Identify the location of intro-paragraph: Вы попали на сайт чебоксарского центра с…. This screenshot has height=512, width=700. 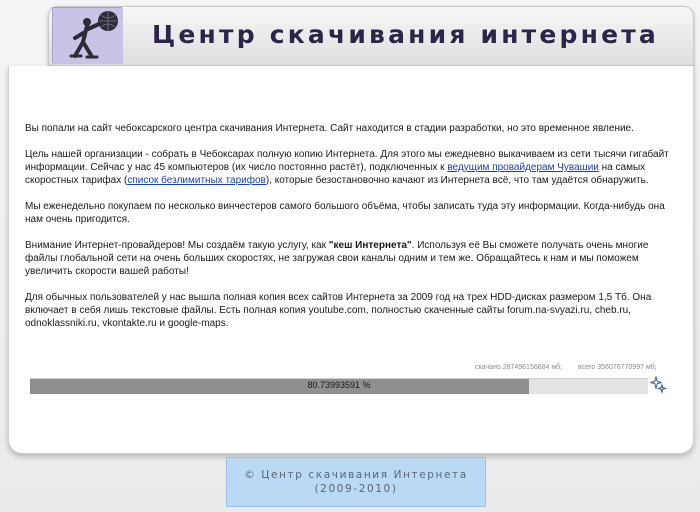
(329, 128).